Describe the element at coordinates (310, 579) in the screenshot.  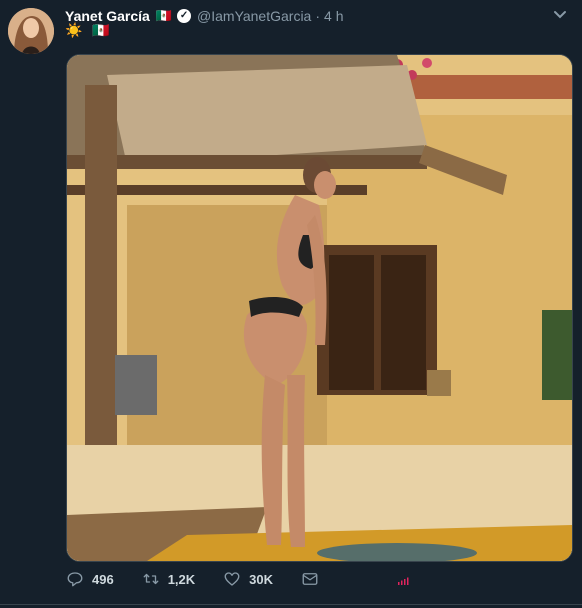
I see `envelope-icon` at that location.